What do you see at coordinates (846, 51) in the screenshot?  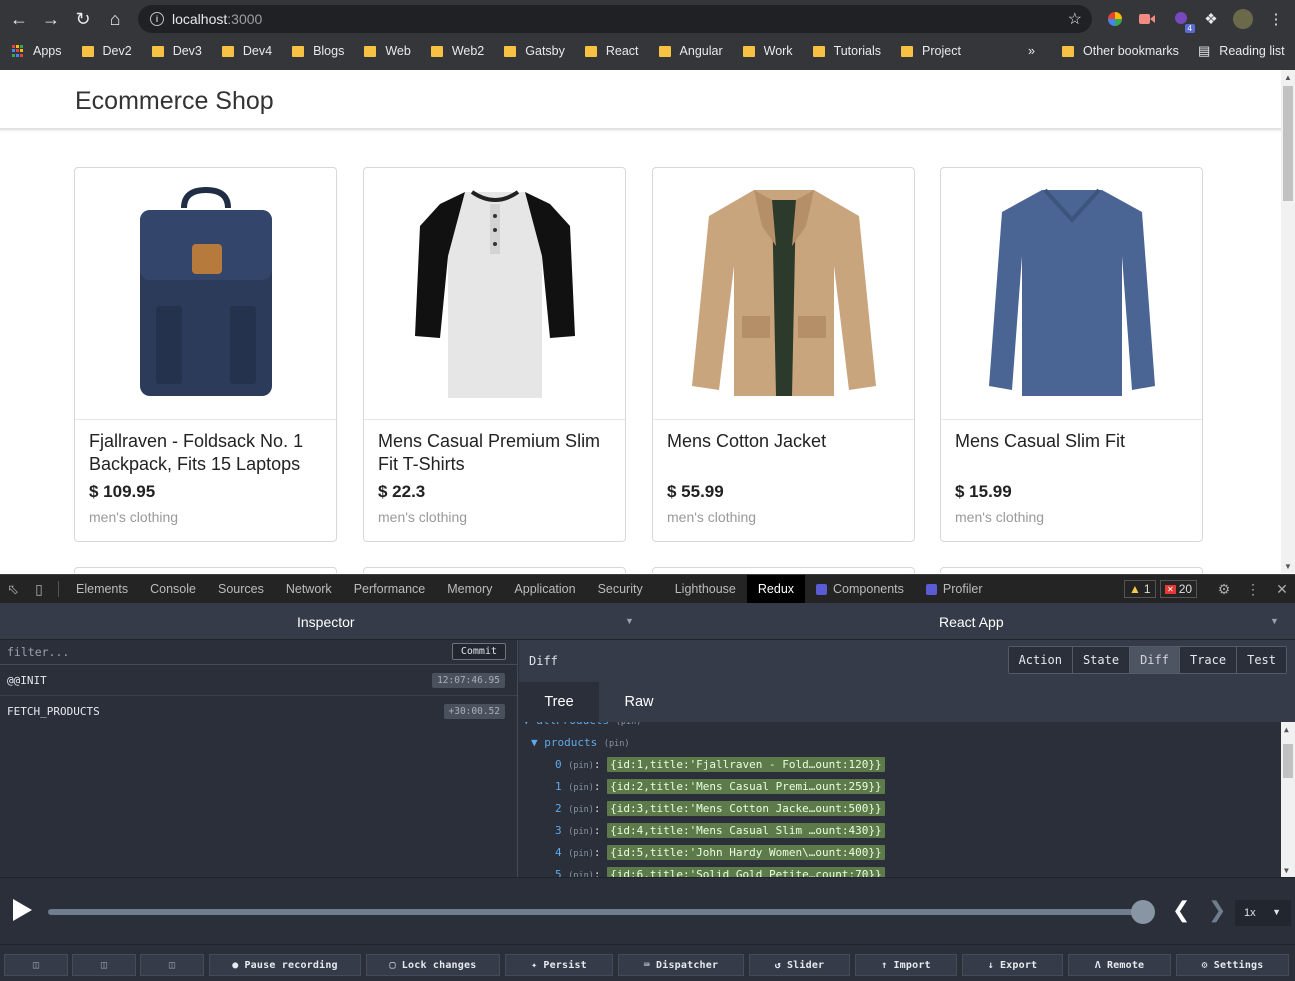 I see `bookmark-folder: Tutorials` at bounding box center [846, 51].